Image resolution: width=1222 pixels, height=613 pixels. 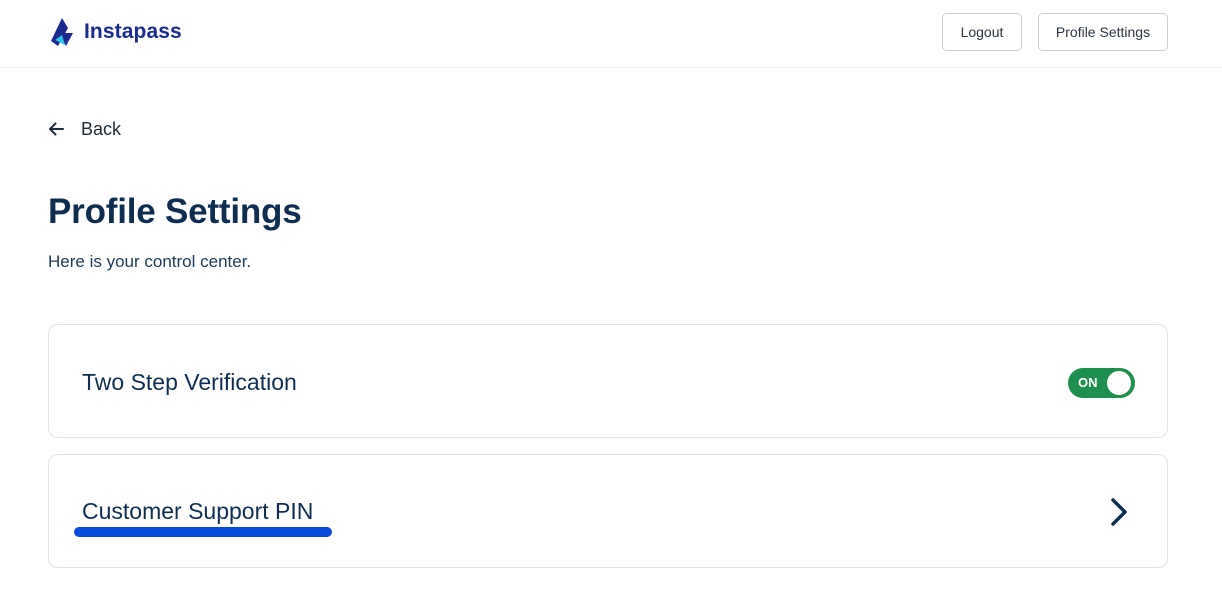 I want to click on brand: Instapass, so click(x=115, y=32).